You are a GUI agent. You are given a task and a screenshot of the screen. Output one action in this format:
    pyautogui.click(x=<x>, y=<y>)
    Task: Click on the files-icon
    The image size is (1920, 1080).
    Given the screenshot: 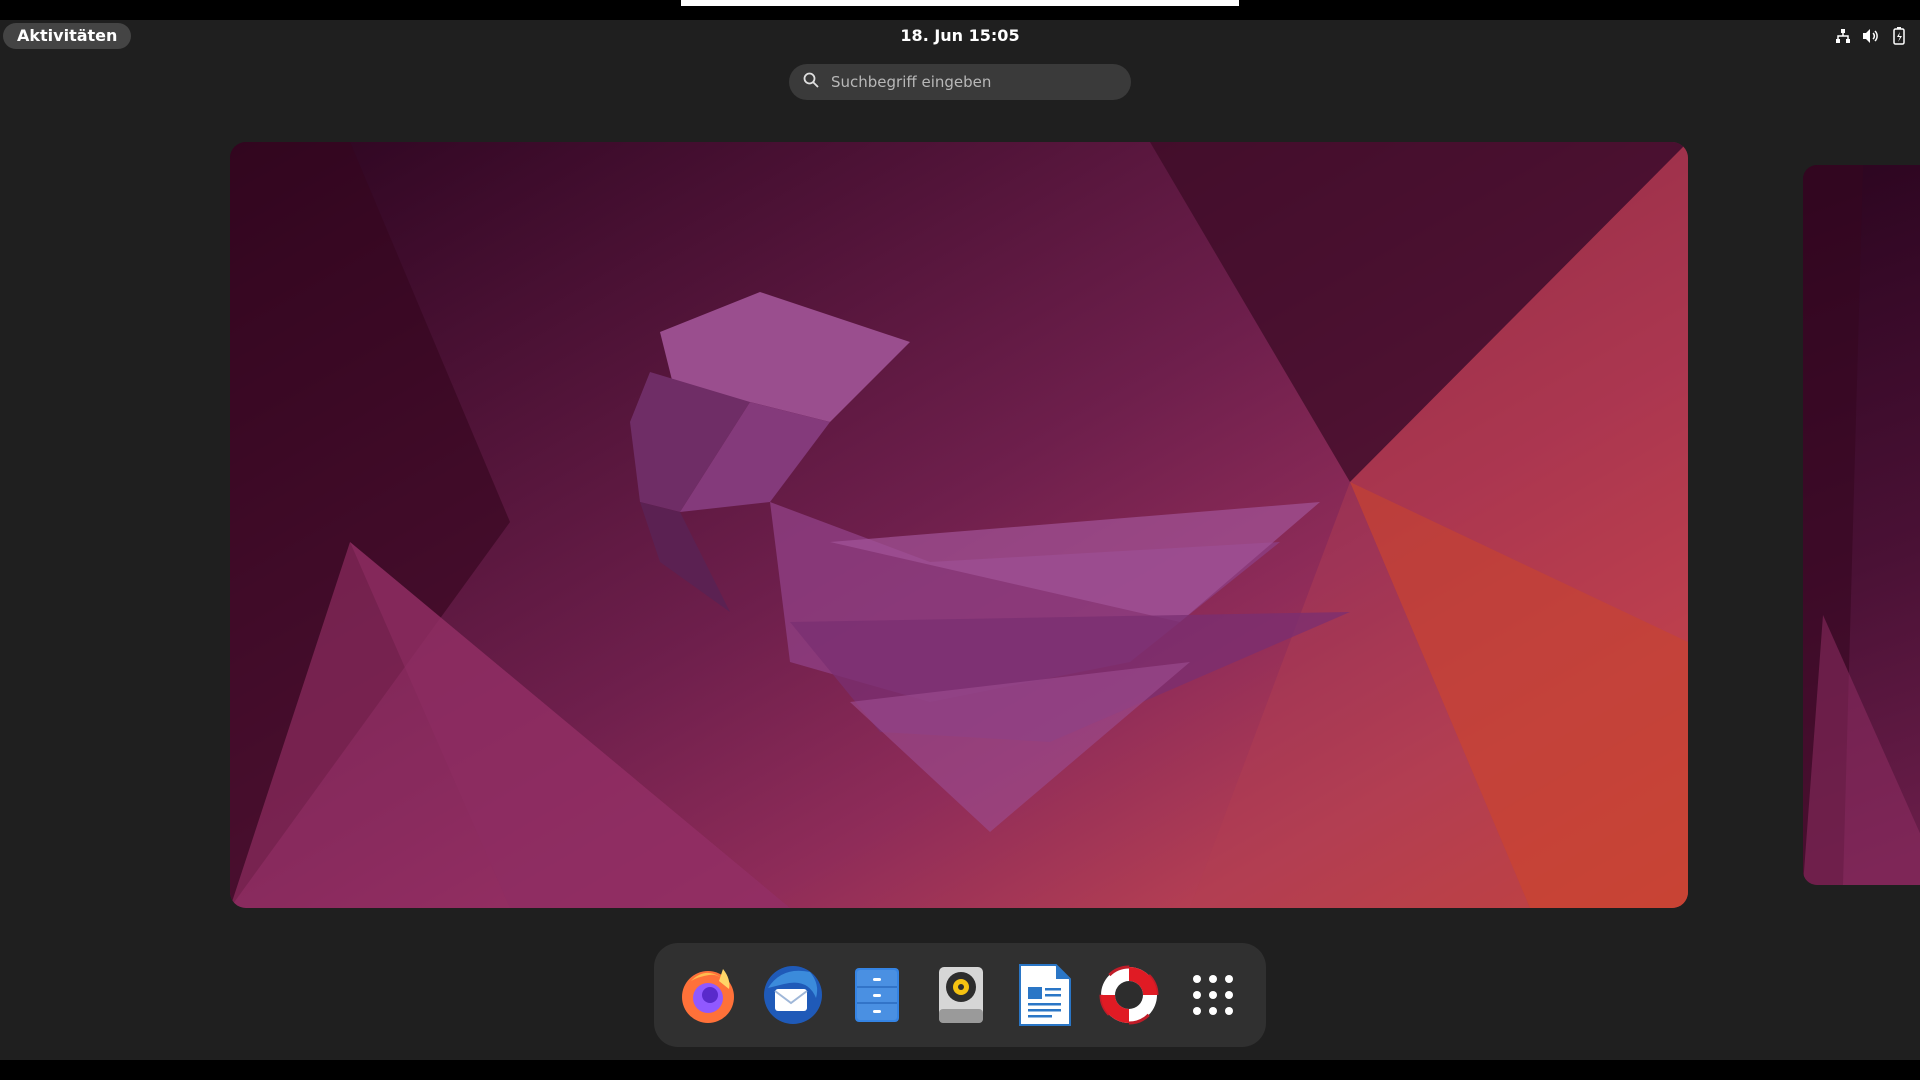 What is the action you would take?
    pyautogui.click(x=877, y=995)
    